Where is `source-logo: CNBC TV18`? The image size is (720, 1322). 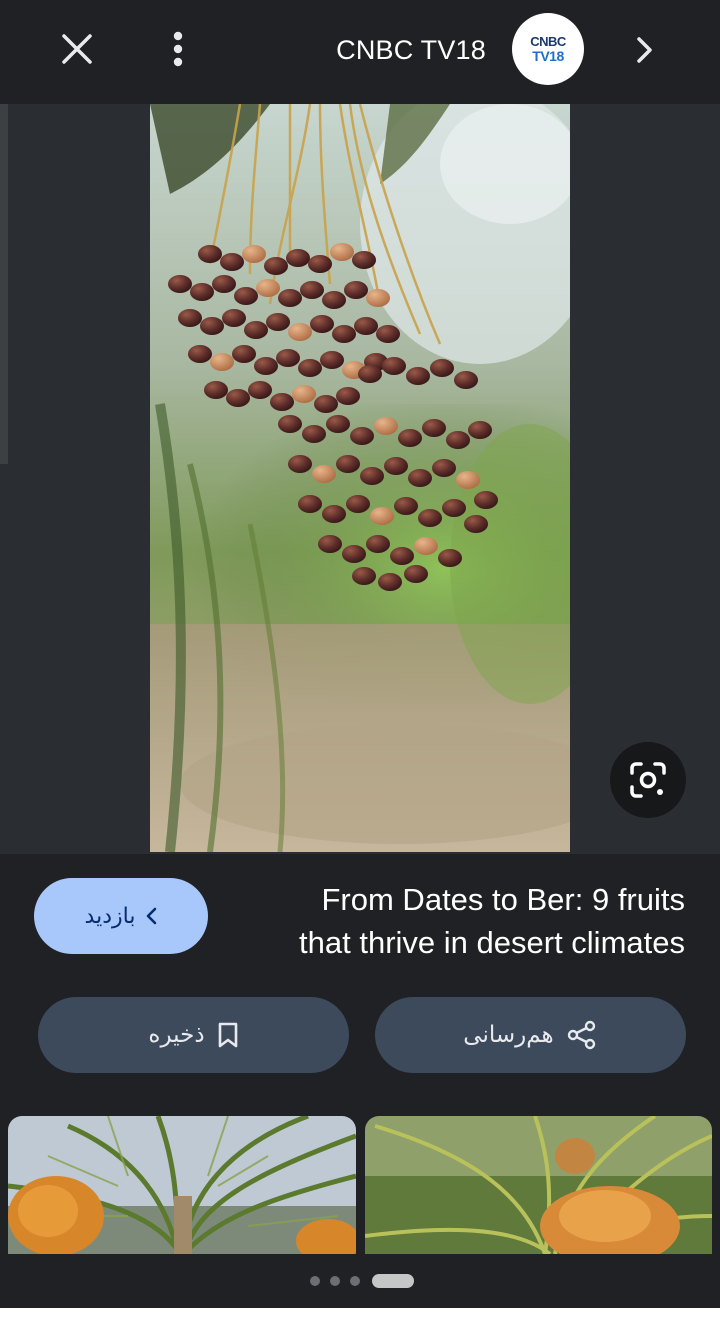 source-logo: CNBC TV18 is located at coordinates (548, 49).